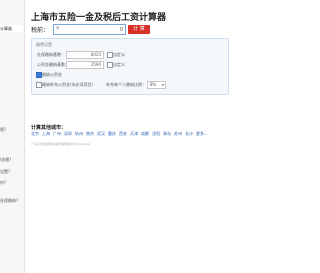  What do you see at coordinates (68, 84) in the screenshot?
I see `supplement-checkbox-label: 缴纳补充公积金(非必须项目)` at bounding box center [68, 84].